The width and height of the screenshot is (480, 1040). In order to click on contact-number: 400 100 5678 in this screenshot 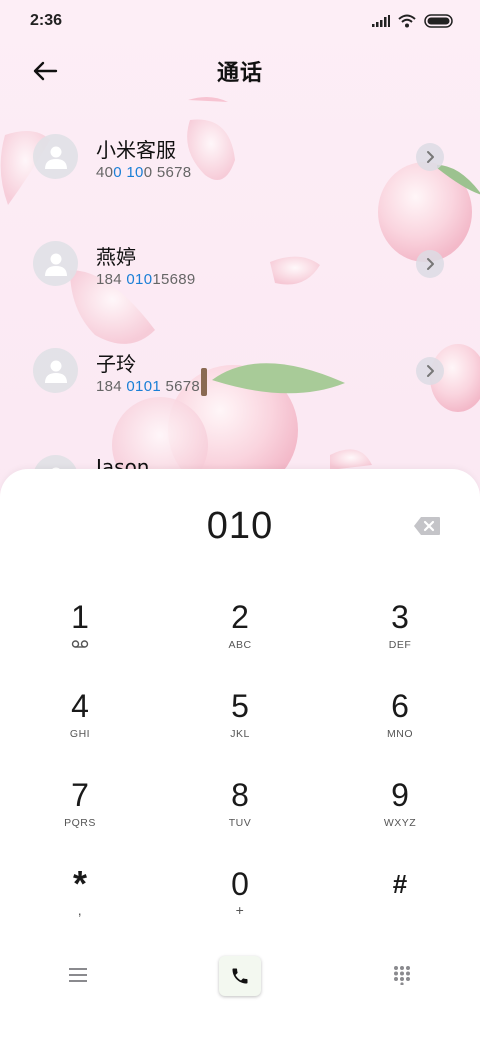, I will do `click(143, 172)`.